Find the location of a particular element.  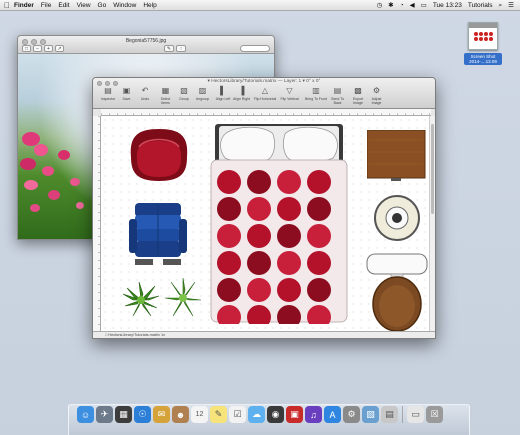

floorplan-app-icon: ▤ is located at coordinates (389, 414).